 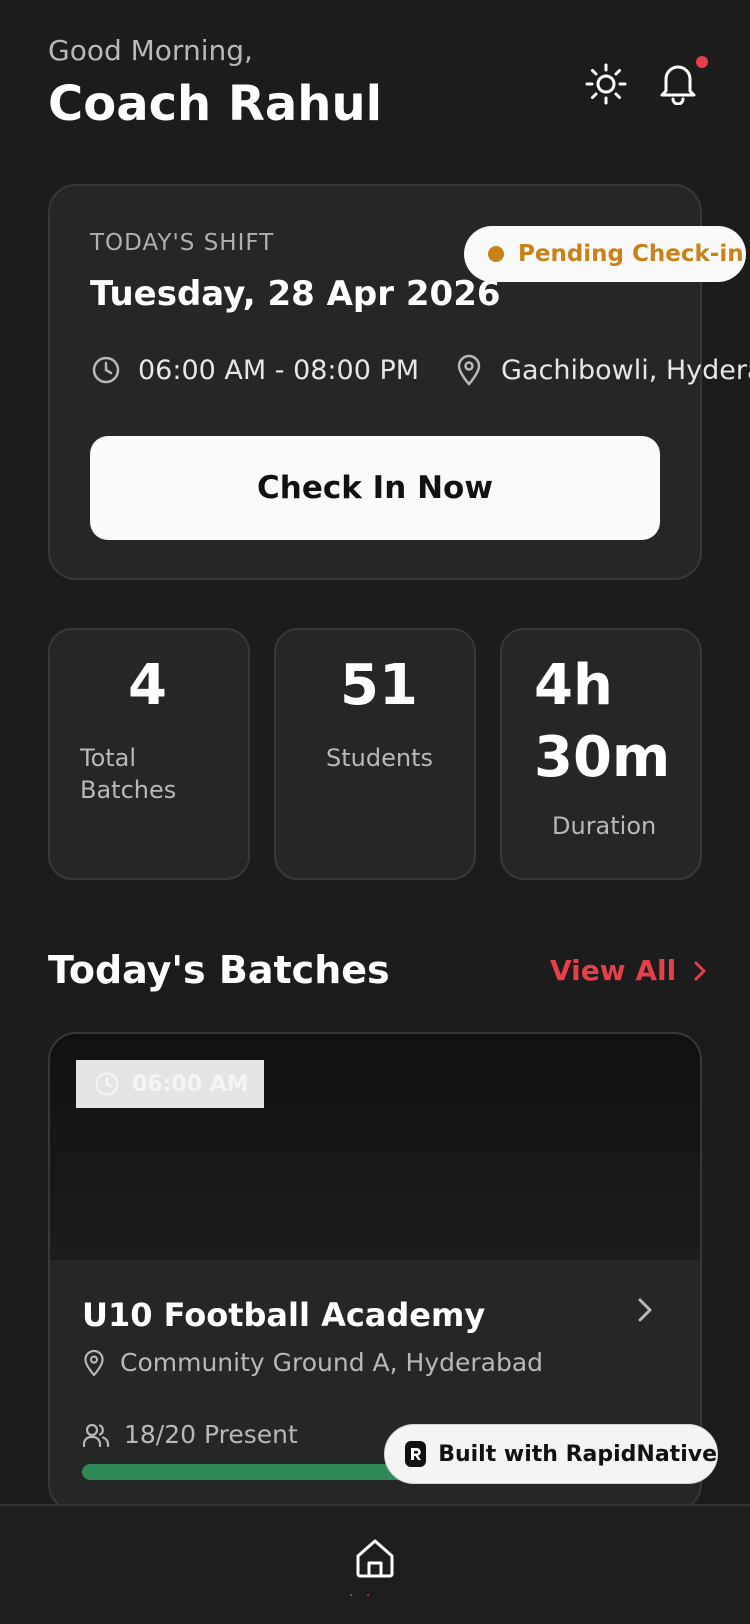 What do you see at coordinates (613, 970) in the screenshot?
I see `view-all-label: View All` at bounding box center [613, 970].